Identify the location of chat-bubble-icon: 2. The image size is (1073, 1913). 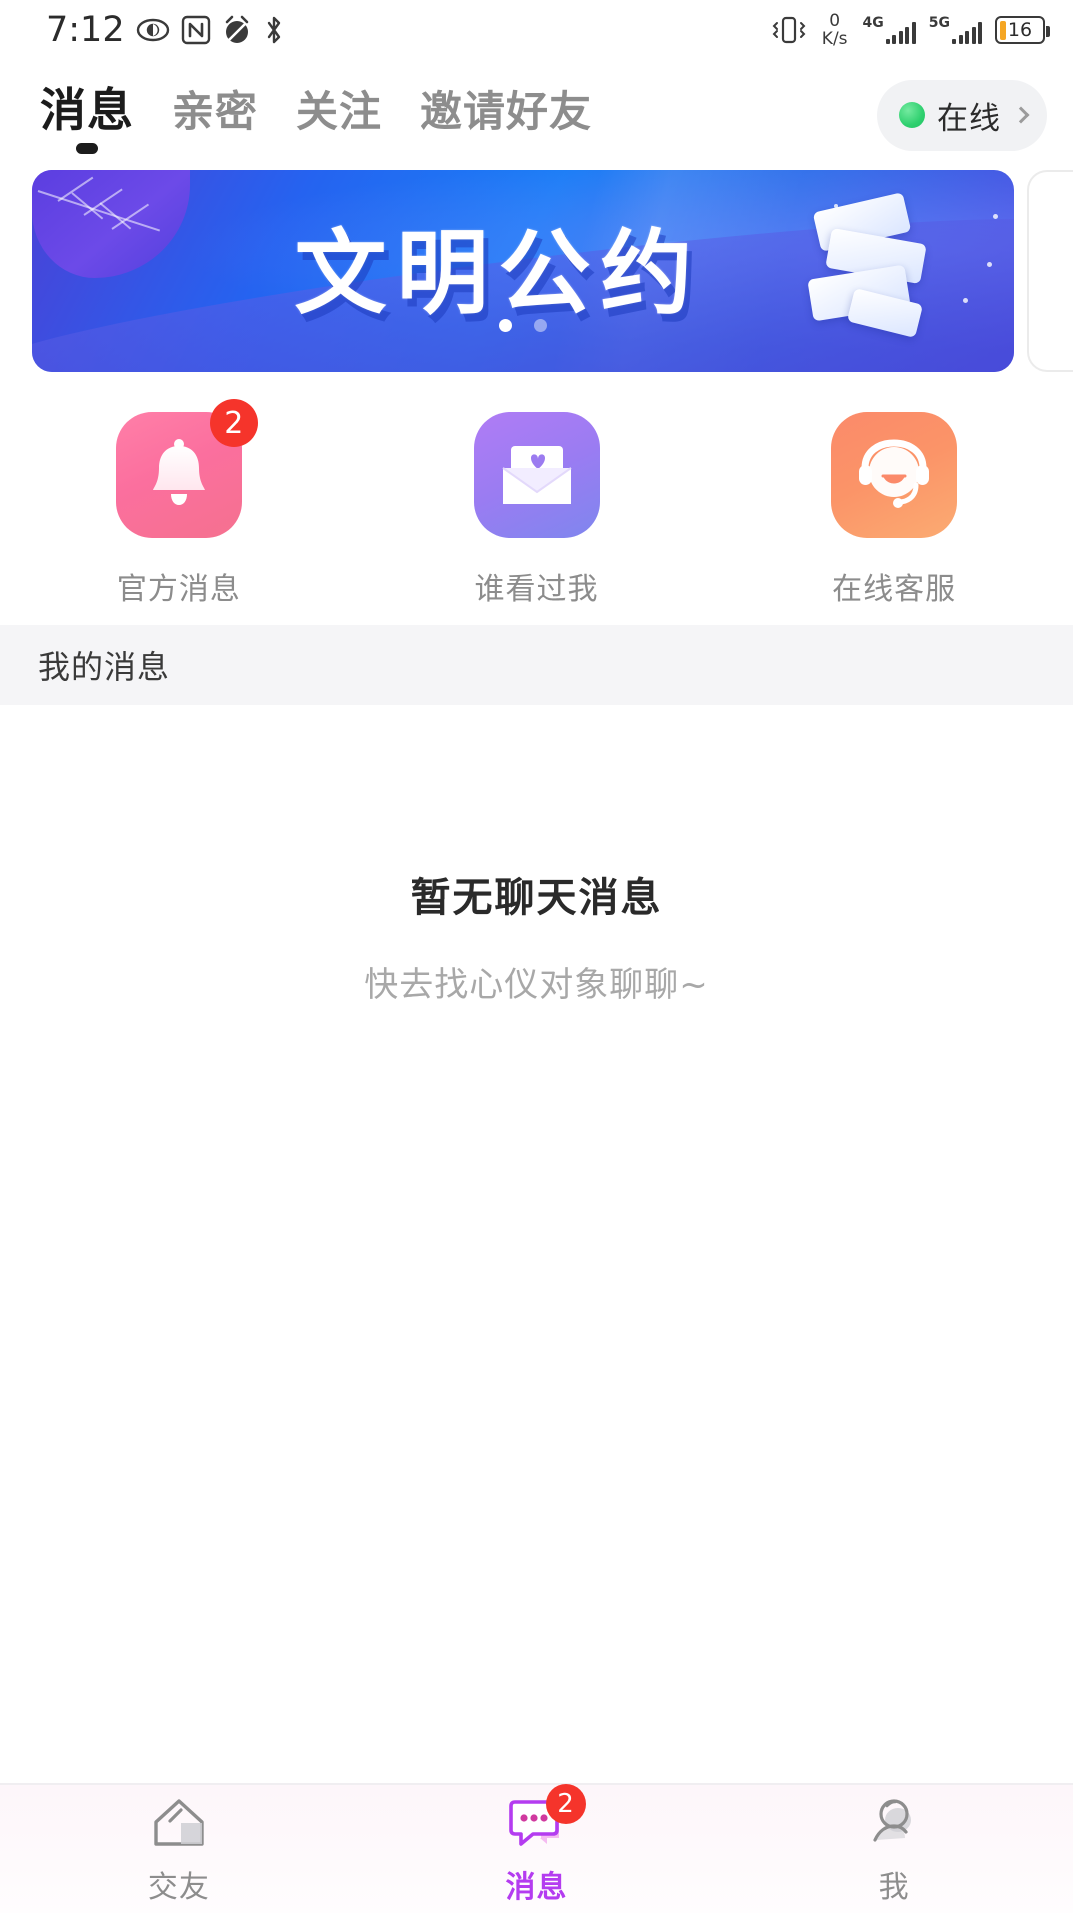
(546, 1819).